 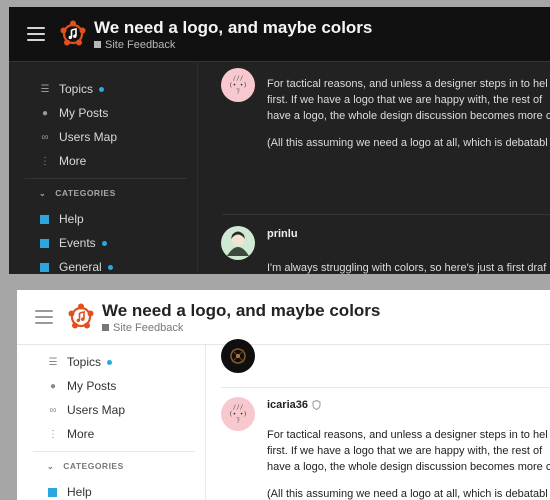 What do you see at coordinates (282, 234) in the screenshot?
I see `post-username: prinlu` at bounding box center [282, 234].